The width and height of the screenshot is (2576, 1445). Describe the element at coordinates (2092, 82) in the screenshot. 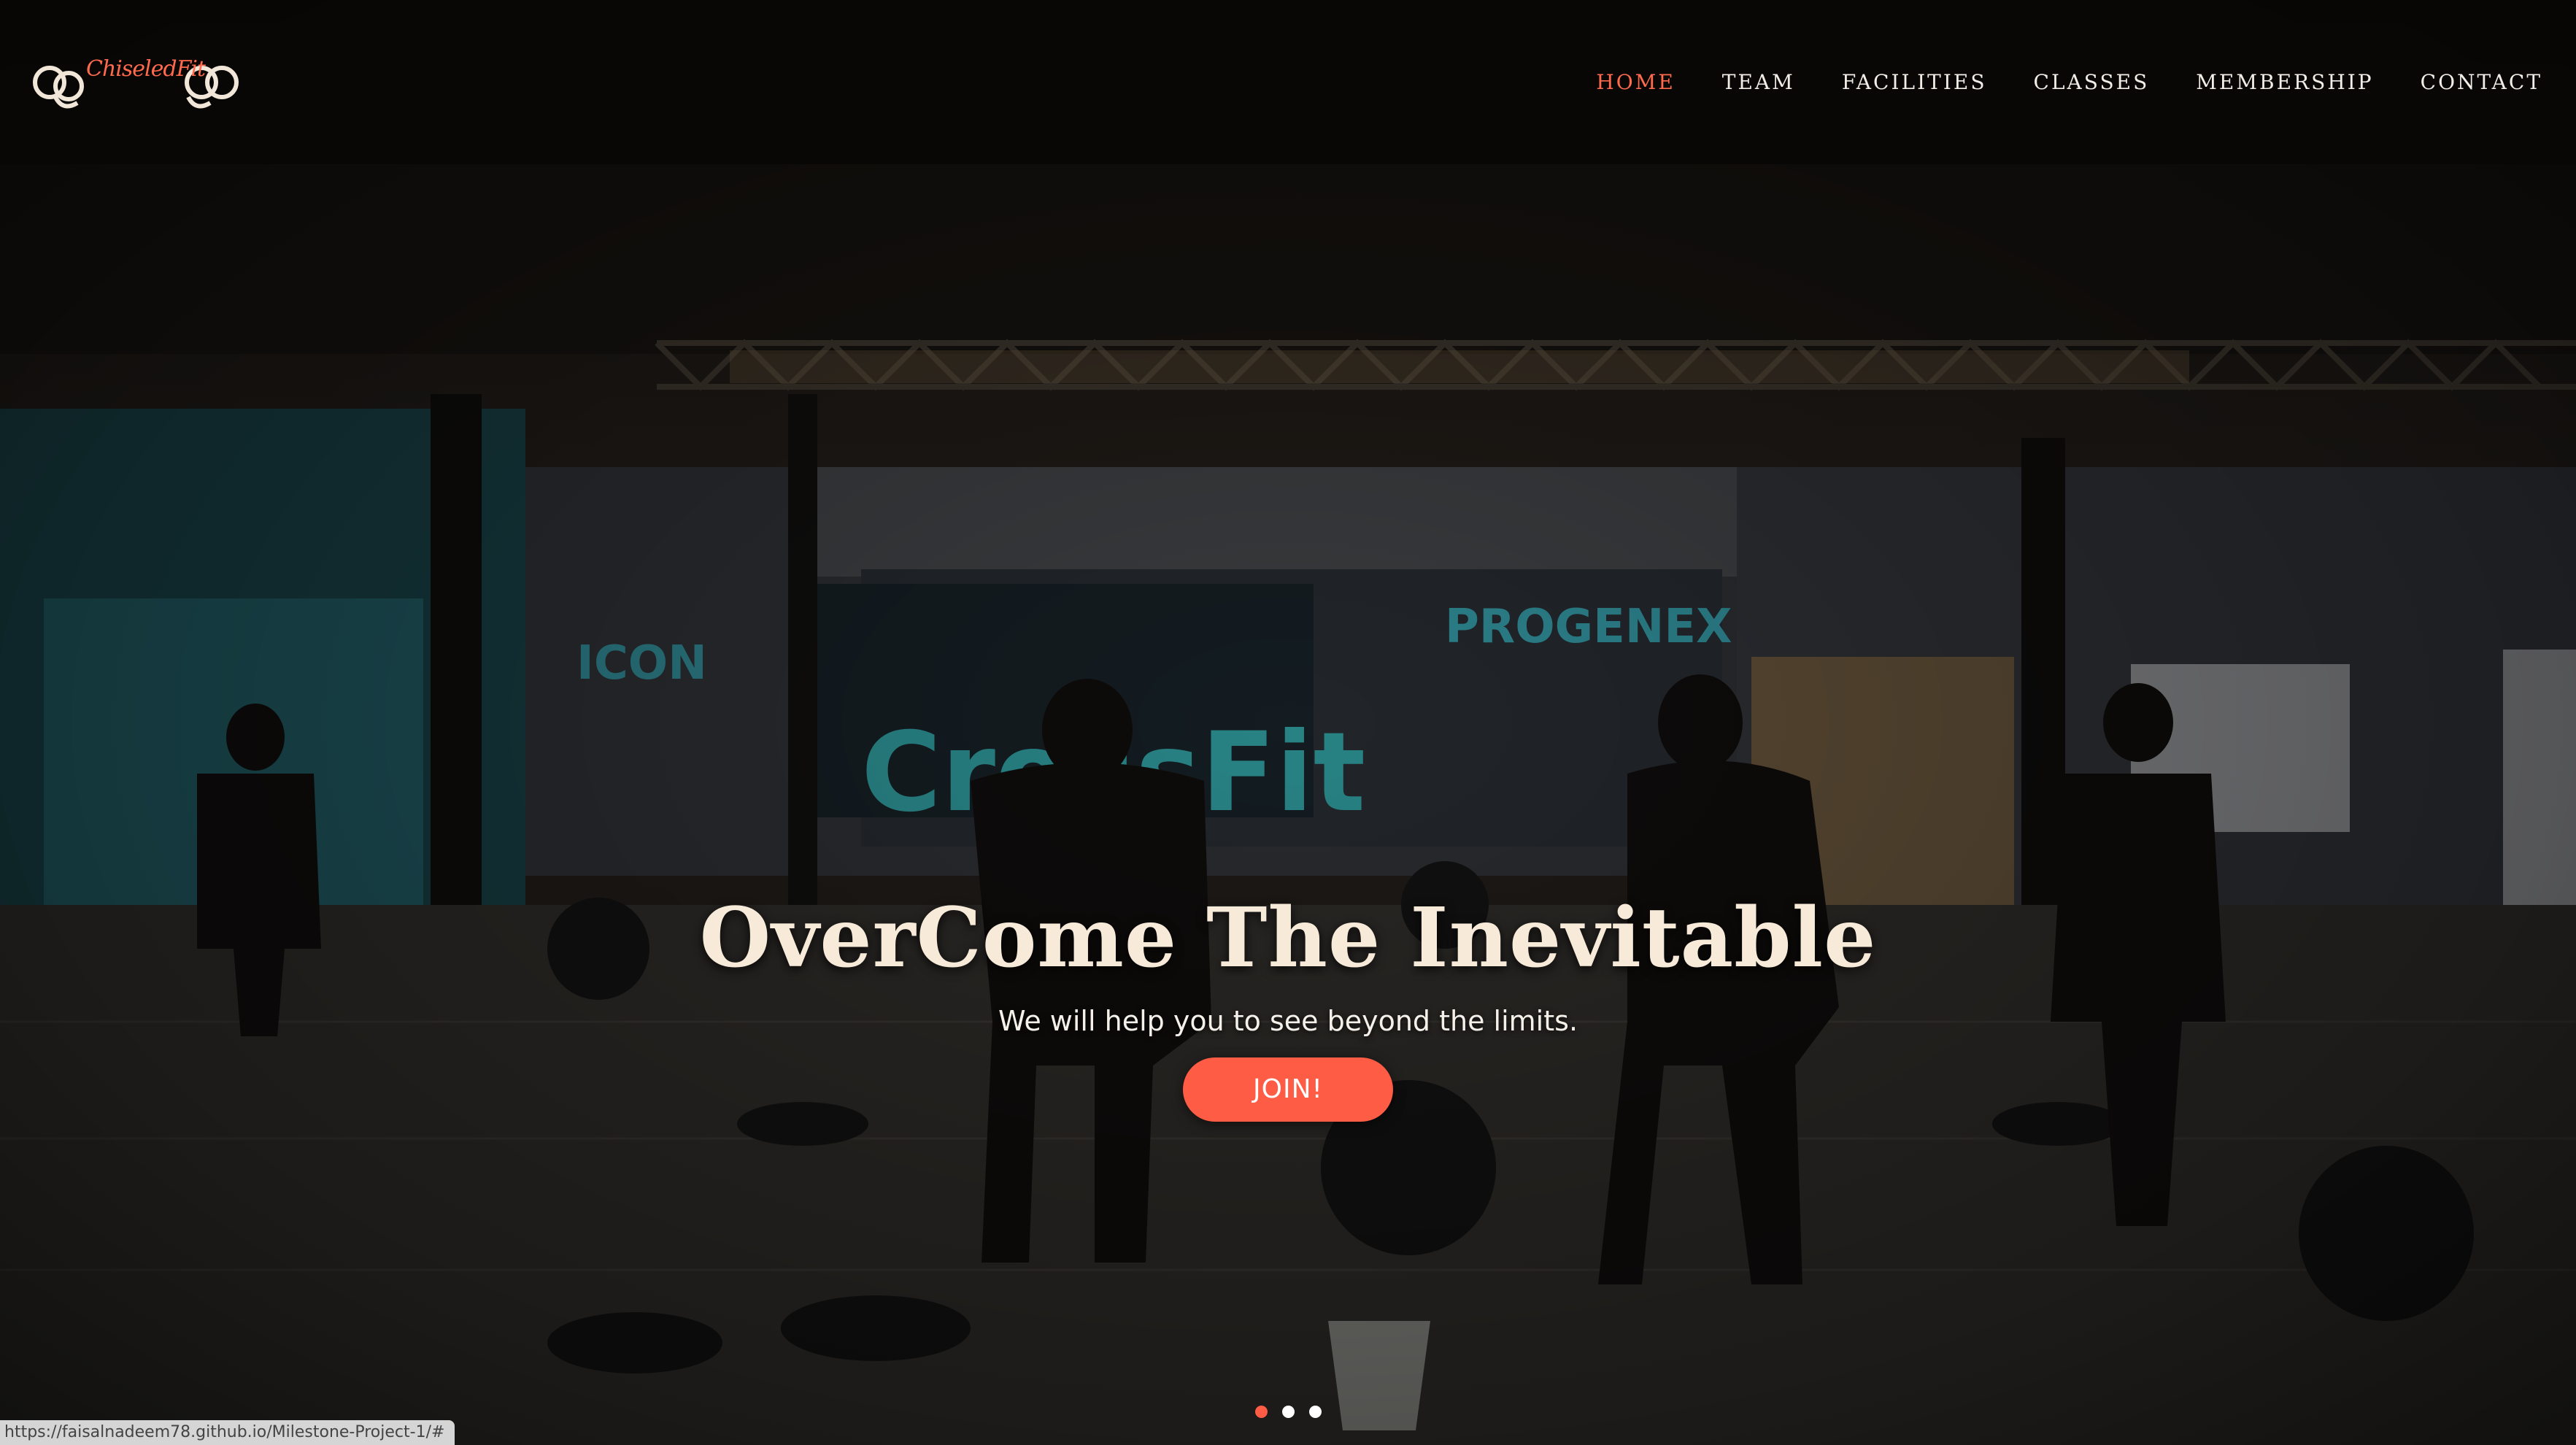

I see `nav-classes: CLASSES` at that location.